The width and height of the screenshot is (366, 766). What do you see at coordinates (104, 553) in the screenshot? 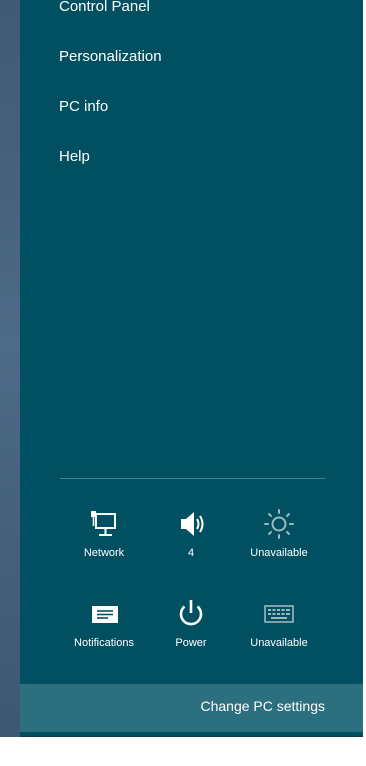
I see `network-label: Network` at bounding box center [104, 553].